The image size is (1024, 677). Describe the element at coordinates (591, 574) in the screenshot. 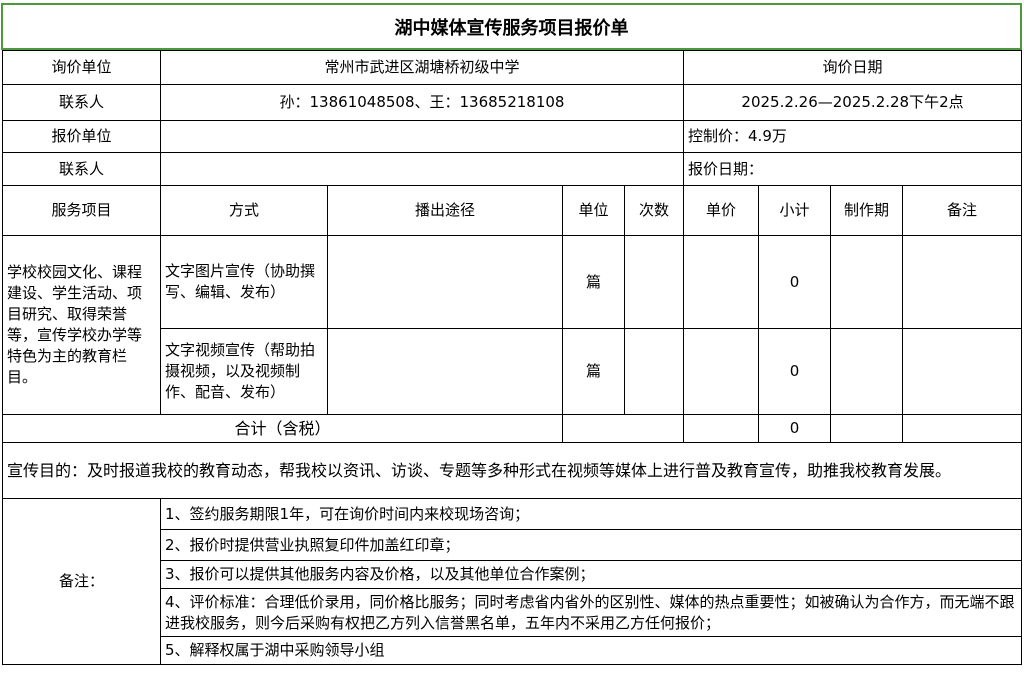

I see `note-item: 3、报价可以提供其他服务内容及价格，以及其他单位合作案例；` at that location.